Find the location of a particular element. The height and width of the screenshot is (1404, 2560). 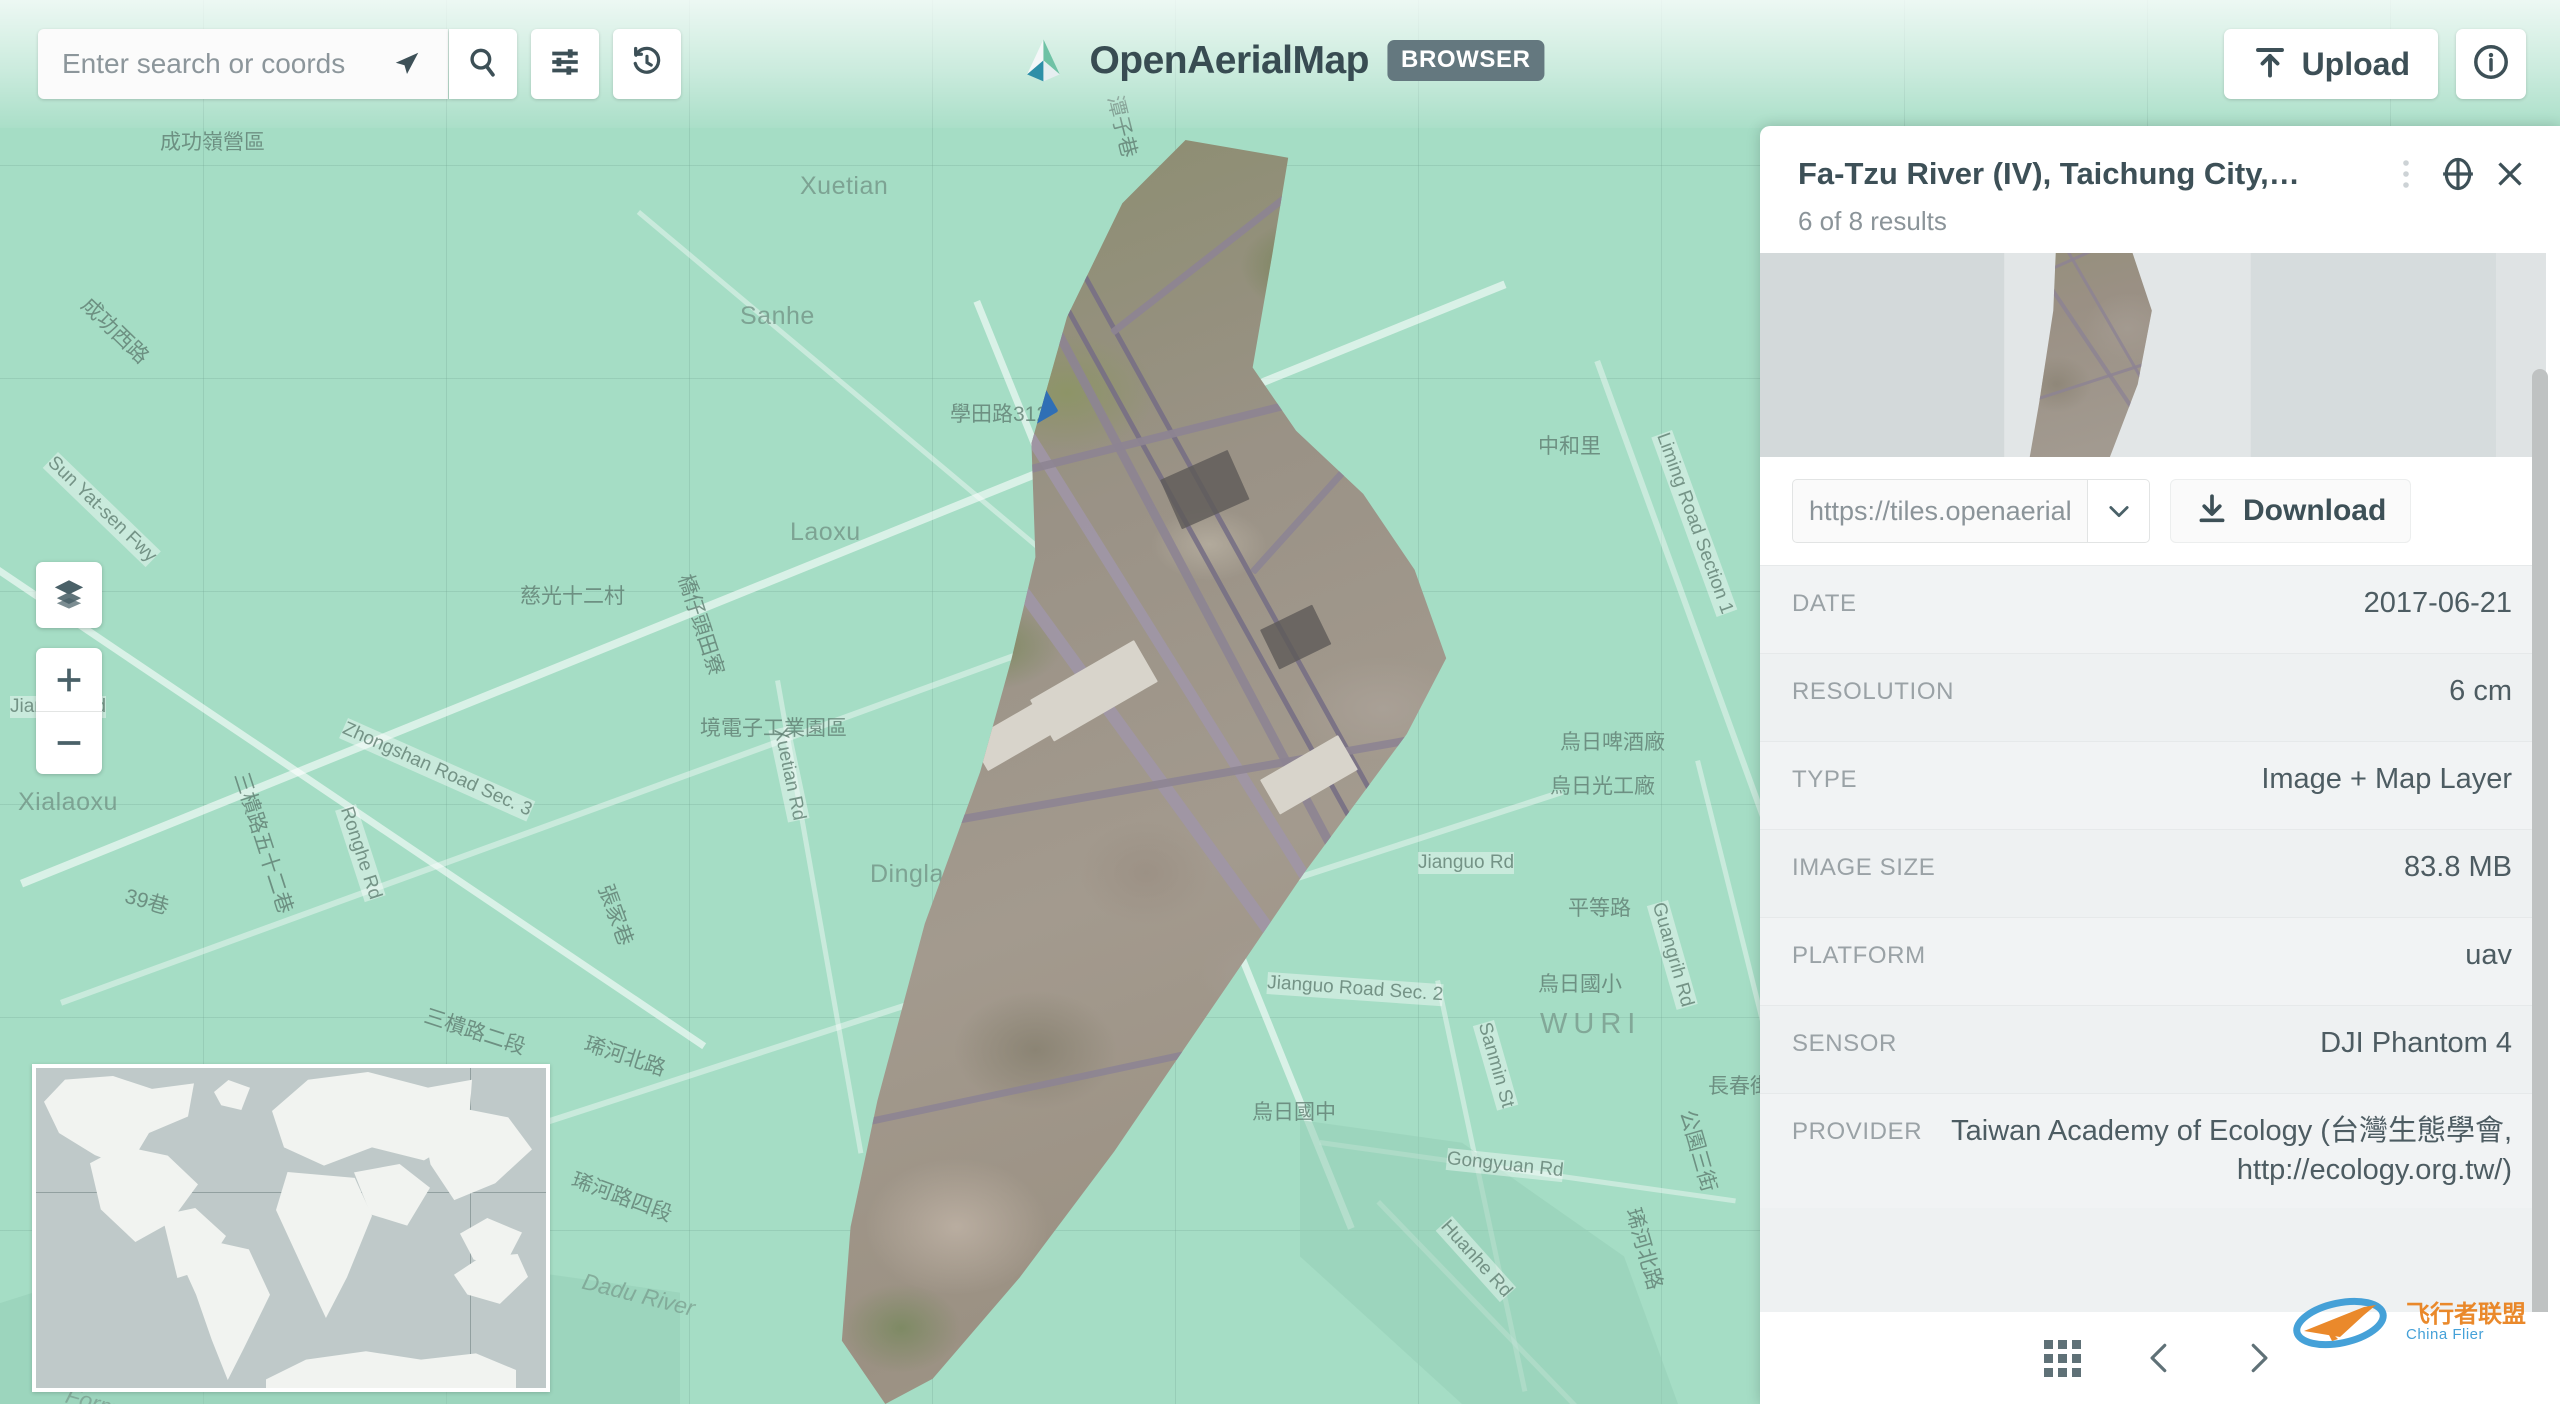

metadata-key: PLATFORM is located at coordinates (1859, 955).